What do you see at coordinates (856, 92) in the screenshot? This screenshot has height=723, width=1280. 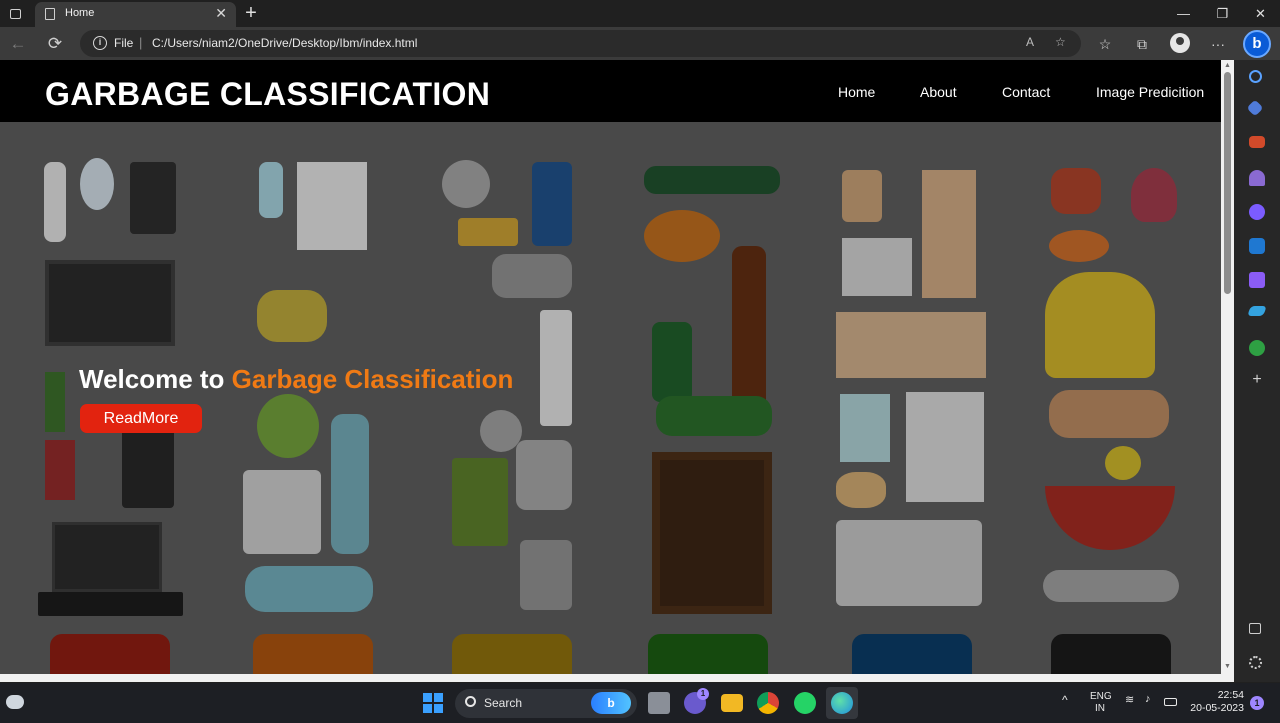 I see `nav-link-home: Home` at bounding box center [856, 92].